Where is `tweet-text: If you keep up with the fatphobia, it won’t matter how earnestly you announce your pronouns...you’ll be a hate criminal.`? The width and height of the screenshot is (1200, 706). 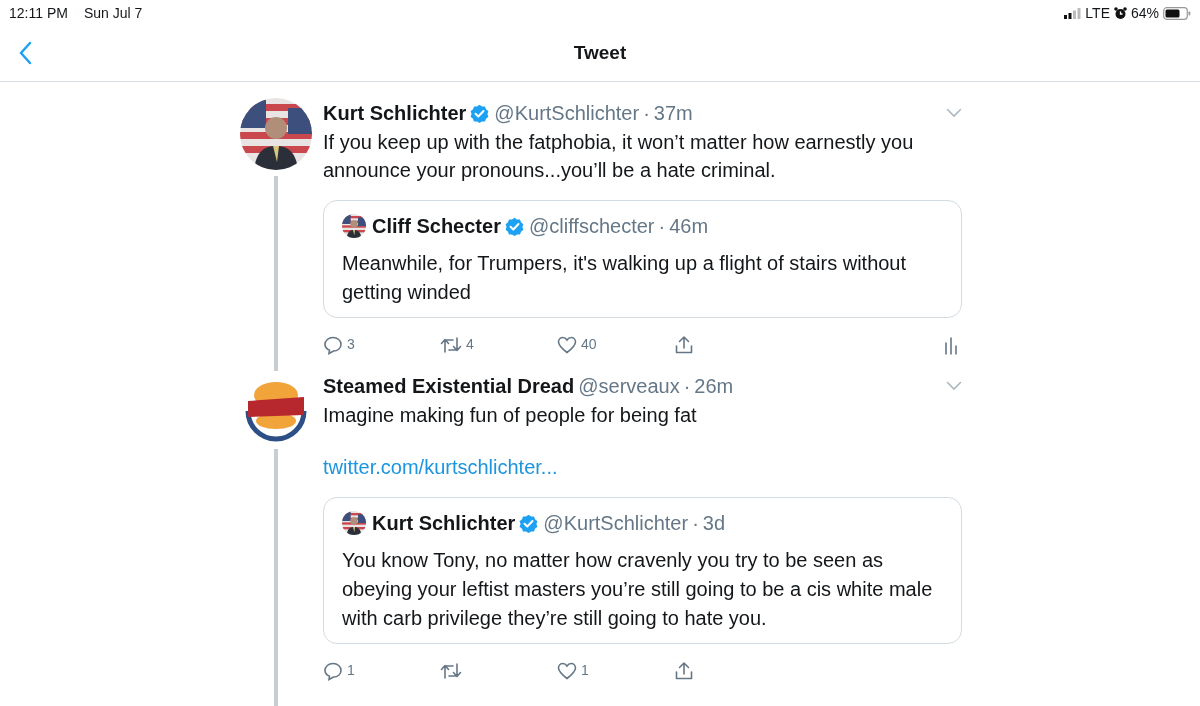
tweet-text: If you keep up with the fatphobia, it won’t matter how earnestly you announce your pronouns...you’ll be a hate criminal. is located at coordinates (619, 156).